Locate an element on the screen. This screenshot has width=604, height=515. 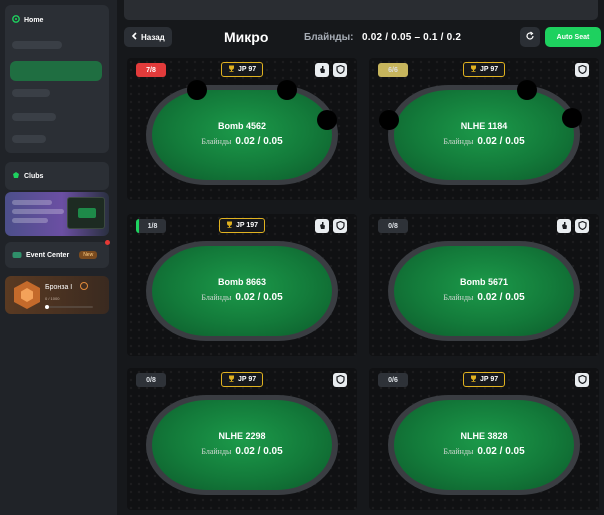
promo-banner is located at coordinates (57, 214).